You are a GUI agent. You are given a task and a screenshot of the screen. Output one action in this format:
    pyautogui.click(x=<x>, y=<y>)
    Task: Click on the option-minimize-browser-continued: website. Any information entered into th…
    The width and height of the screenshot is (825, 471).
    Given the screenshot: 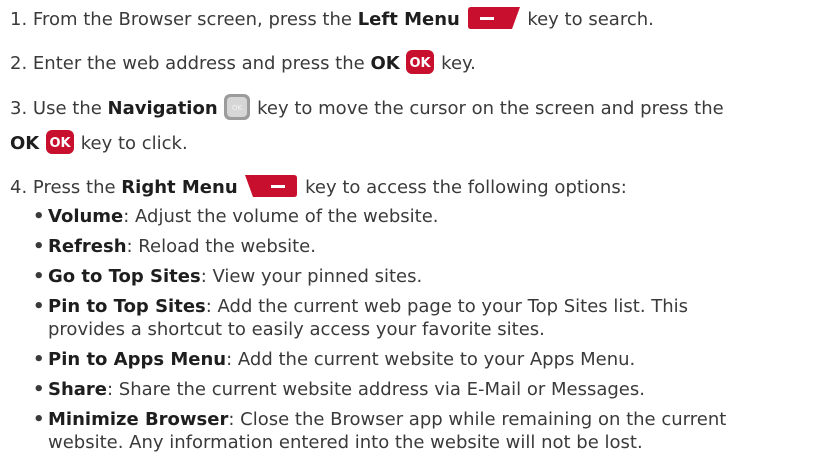 What is the action you would take?
    pyautogui.click(x=345, y=443)
    